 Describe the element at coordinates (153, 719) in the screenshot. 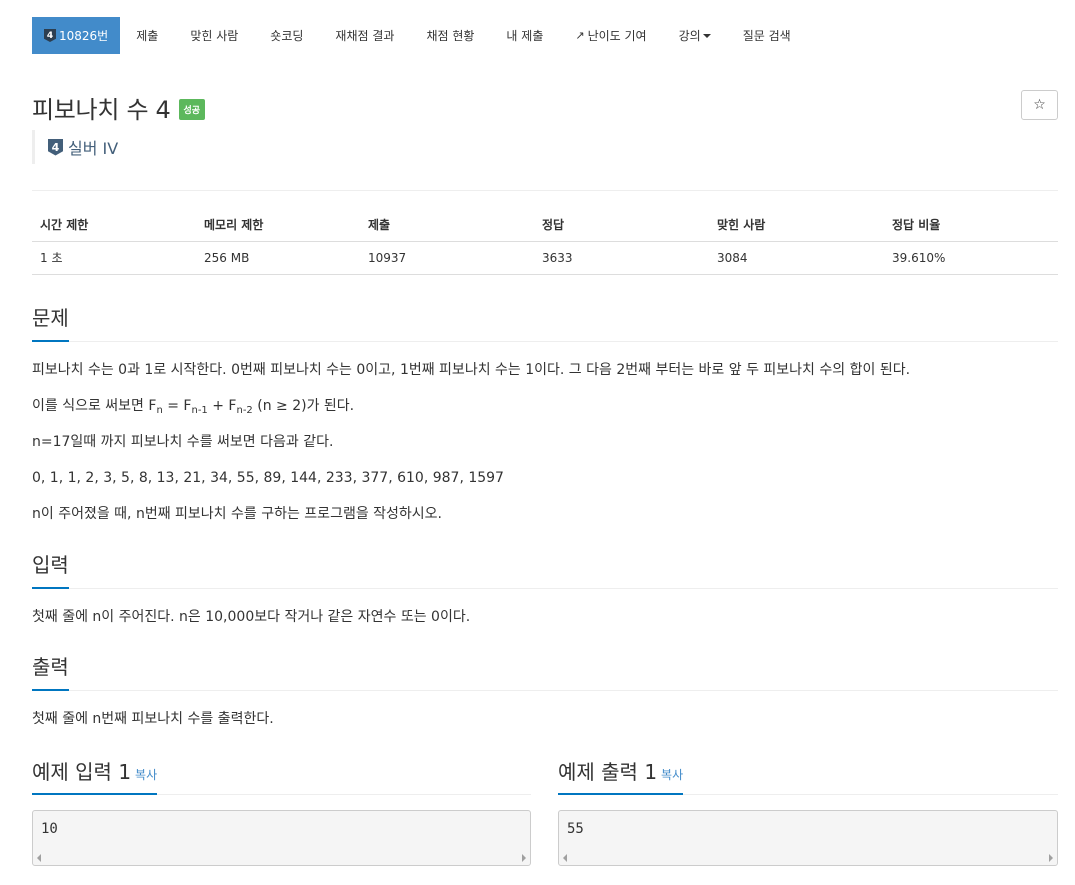

I see `output-description: 첫째 줄에 n번째 피보나치 수를 출력한다.` at that location.